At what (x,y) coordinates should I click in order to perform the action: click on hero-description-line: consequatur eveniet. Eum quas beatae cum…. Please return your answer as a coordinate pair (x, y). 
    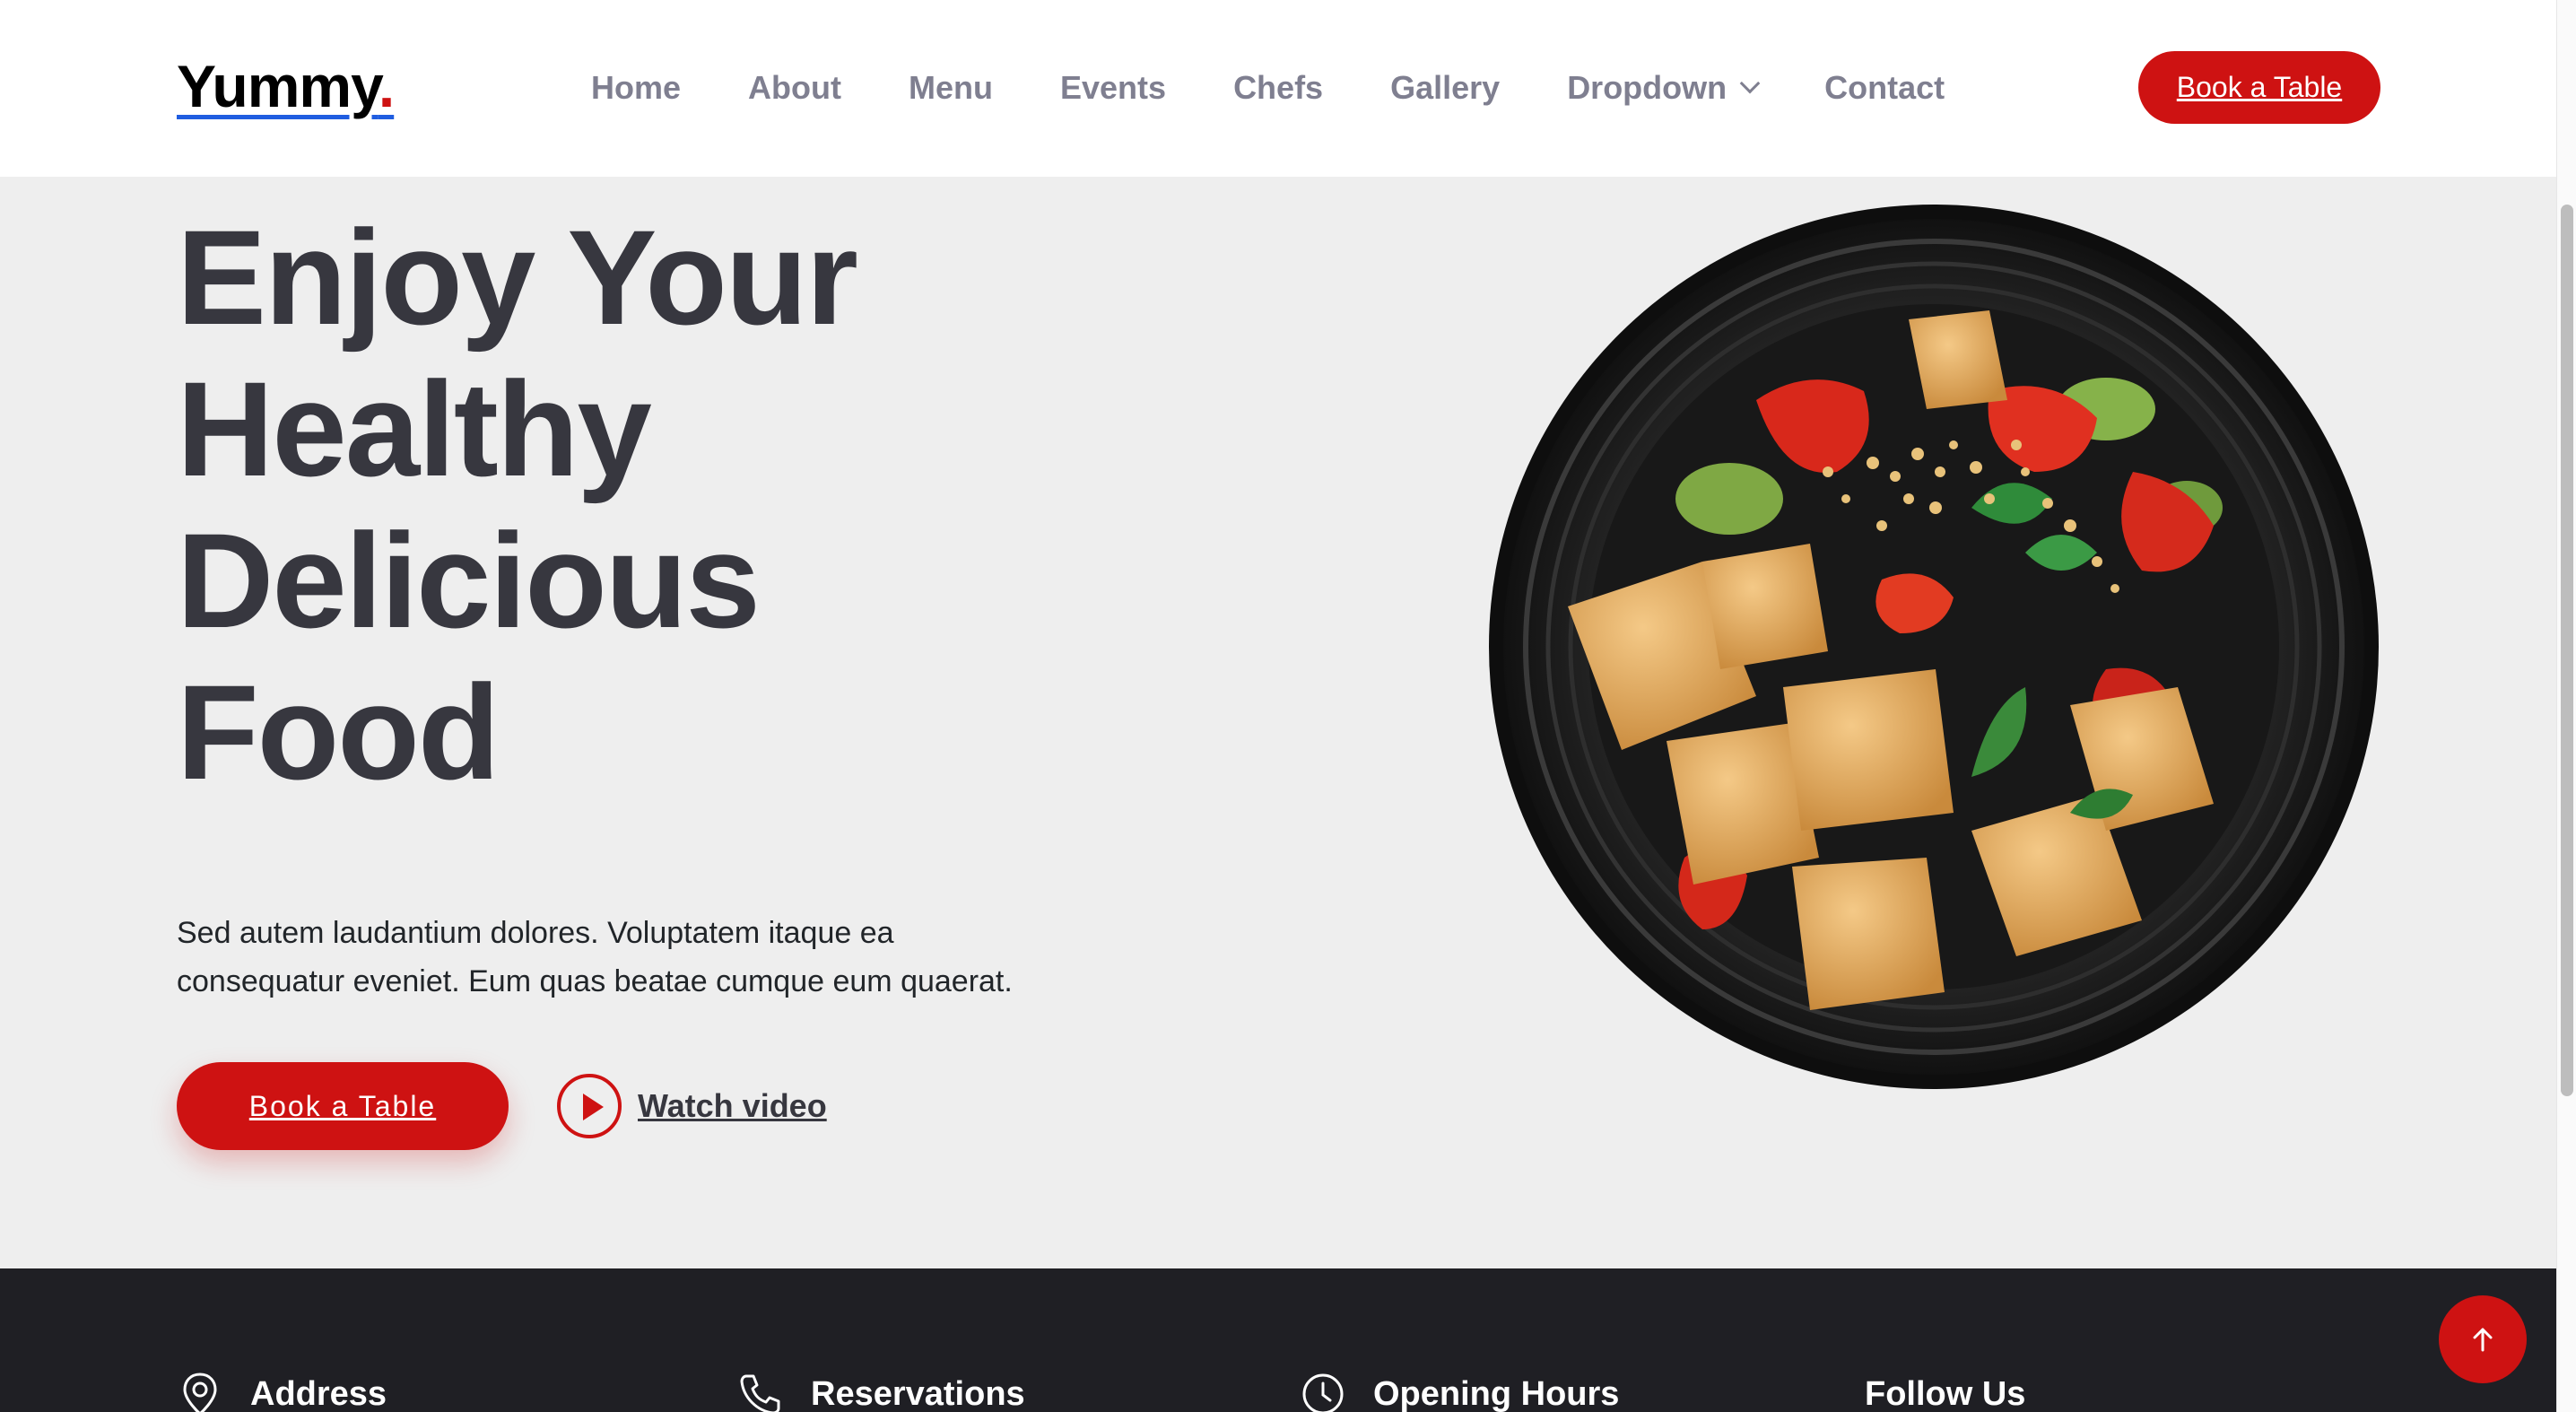
    Looking at the image, I should click on (595, 981).